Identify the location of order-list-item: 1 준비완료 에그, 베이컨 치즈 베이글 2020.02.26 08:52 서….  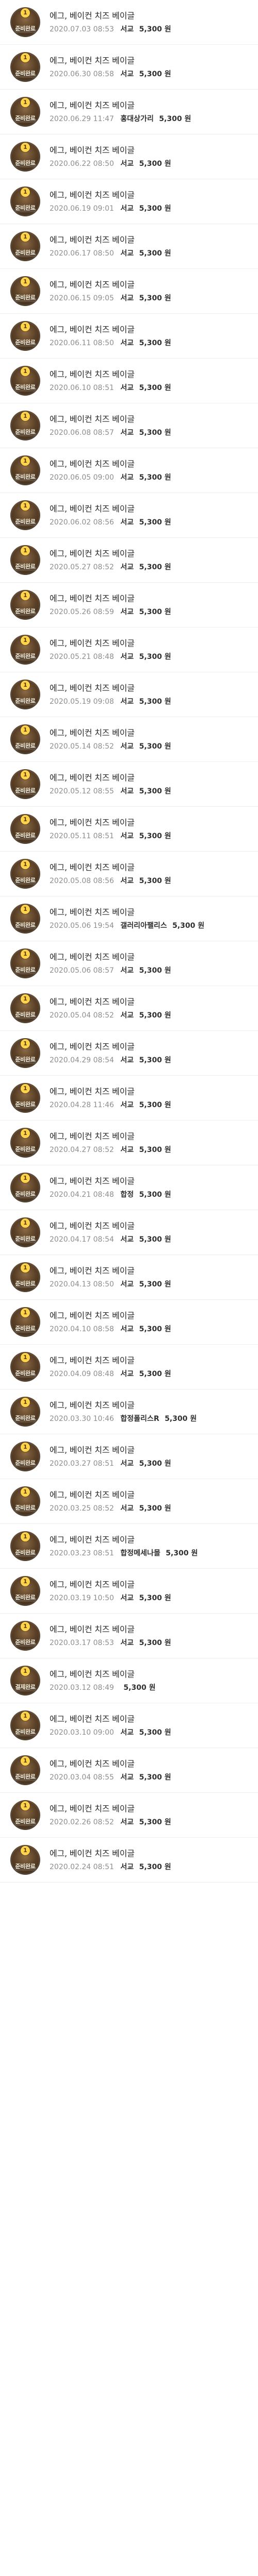
(129, 1815).